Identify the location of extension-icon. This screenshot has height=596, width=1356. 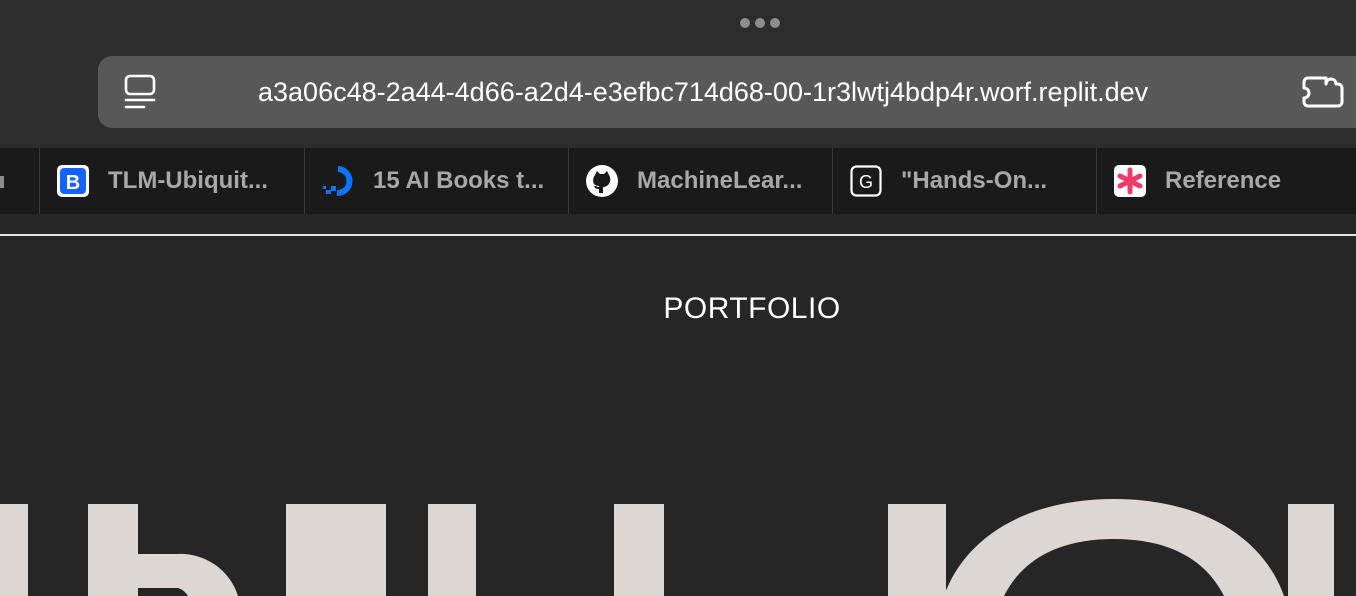
(1322, 92).